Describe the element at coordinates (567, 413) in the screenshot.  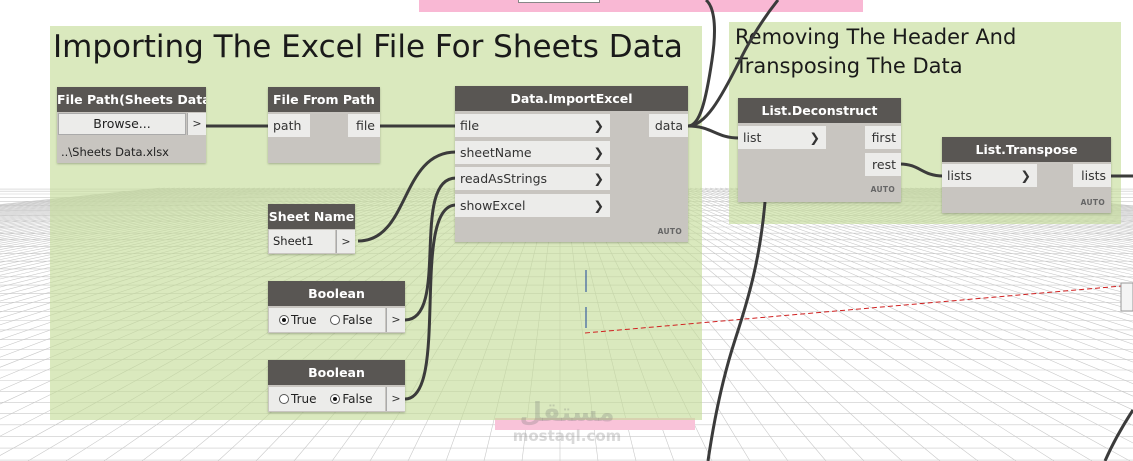
I see `watermark-line1: مستقل` at that location.